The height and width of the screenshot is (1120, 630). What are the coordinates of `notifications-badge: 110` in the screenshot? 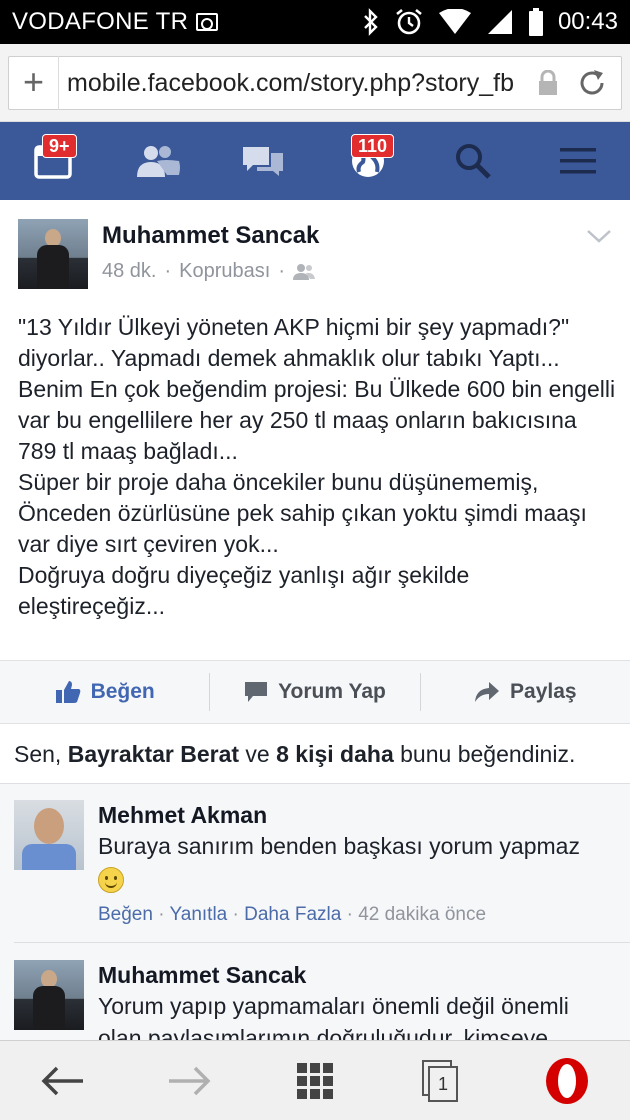 It's located at (373, 146).